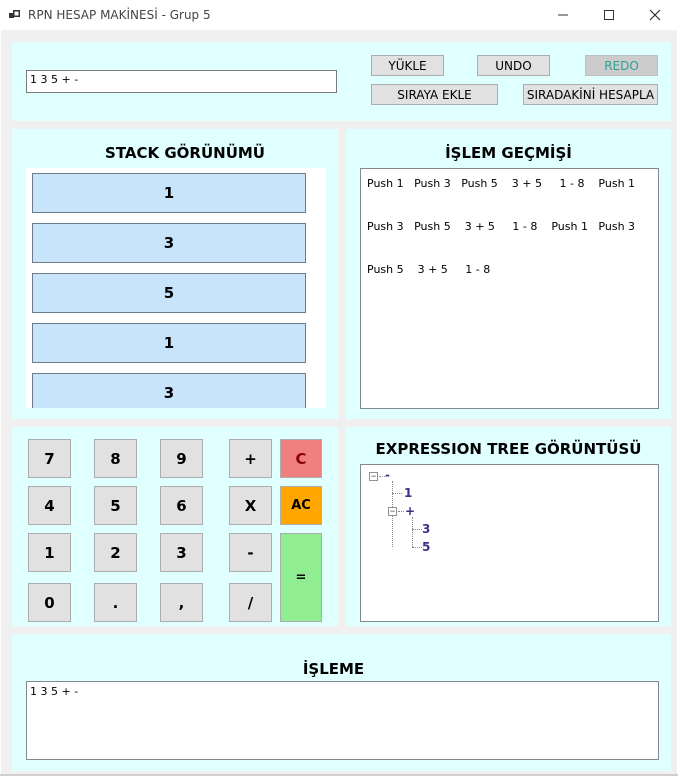 The height and width of the screenshot is (776, 678). Describe the element at coordinates (115, 458) in the screenshot. I see `key-8: 8` at that location.